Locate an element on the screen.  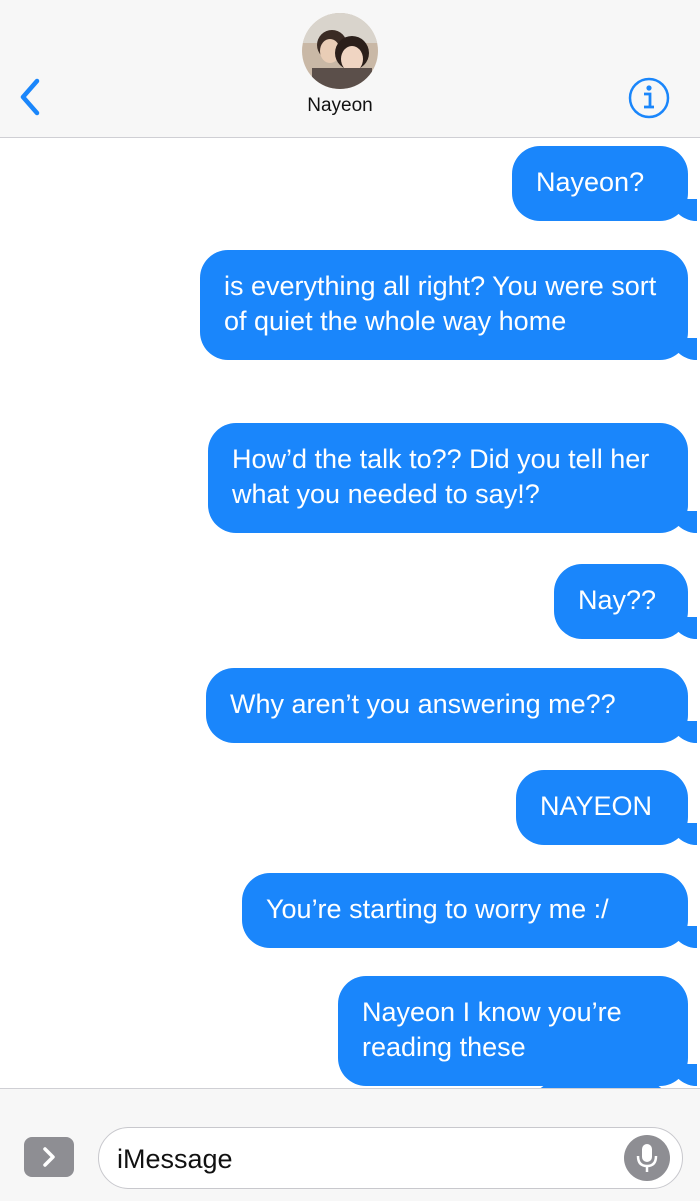
message-text: You’re starting to worry me :/ is located at coordinates (437, 909).